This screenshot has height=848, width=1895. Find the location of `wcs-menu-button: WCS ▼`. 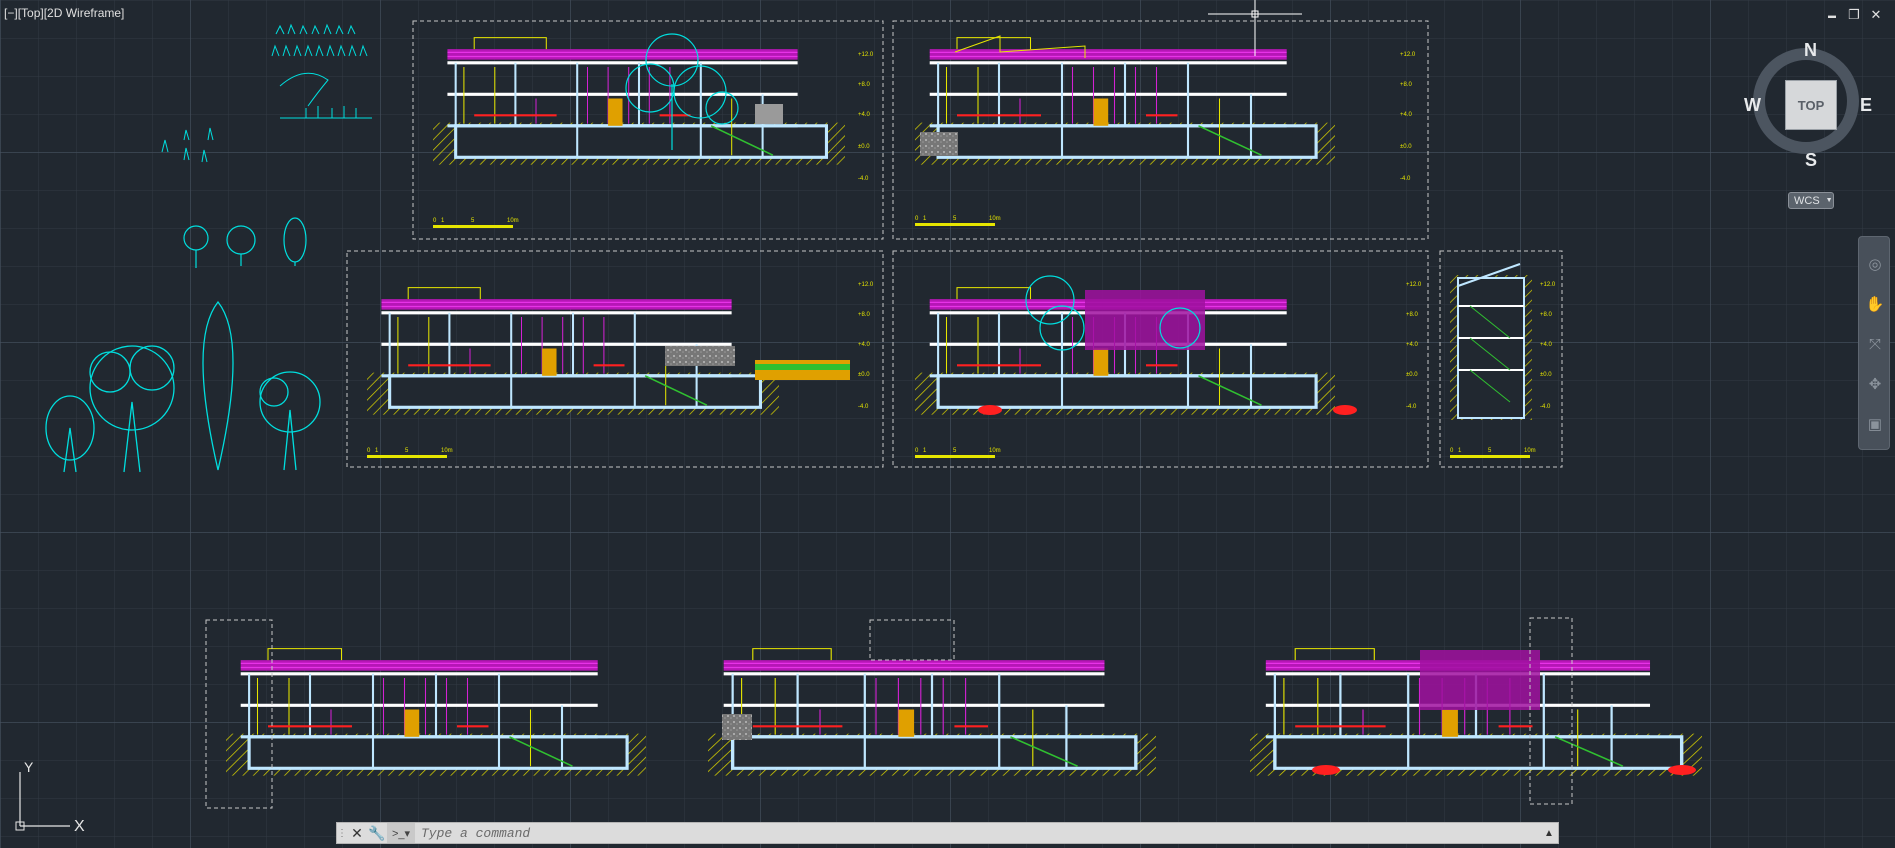

wcs-menu-button: WCS ▼ is located at coordinates (1811, 200).